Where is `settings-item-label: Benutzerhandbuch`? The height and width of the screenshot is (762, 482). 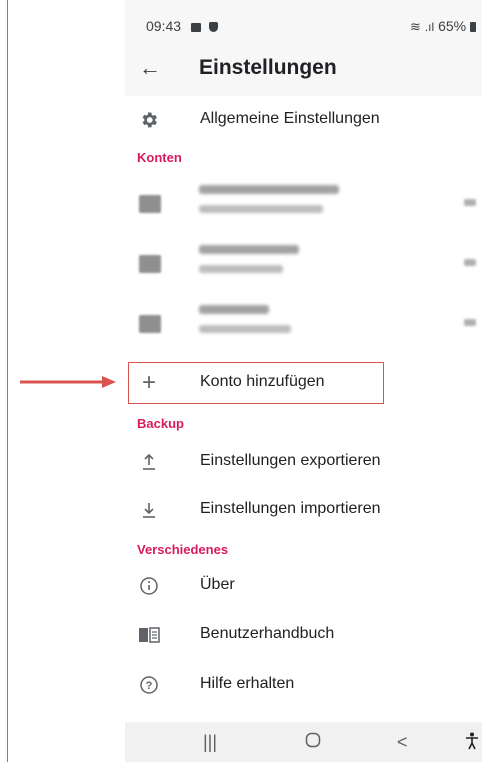
settings-item-label: Benutzerhandbuch is located at coordinates (267, 633).